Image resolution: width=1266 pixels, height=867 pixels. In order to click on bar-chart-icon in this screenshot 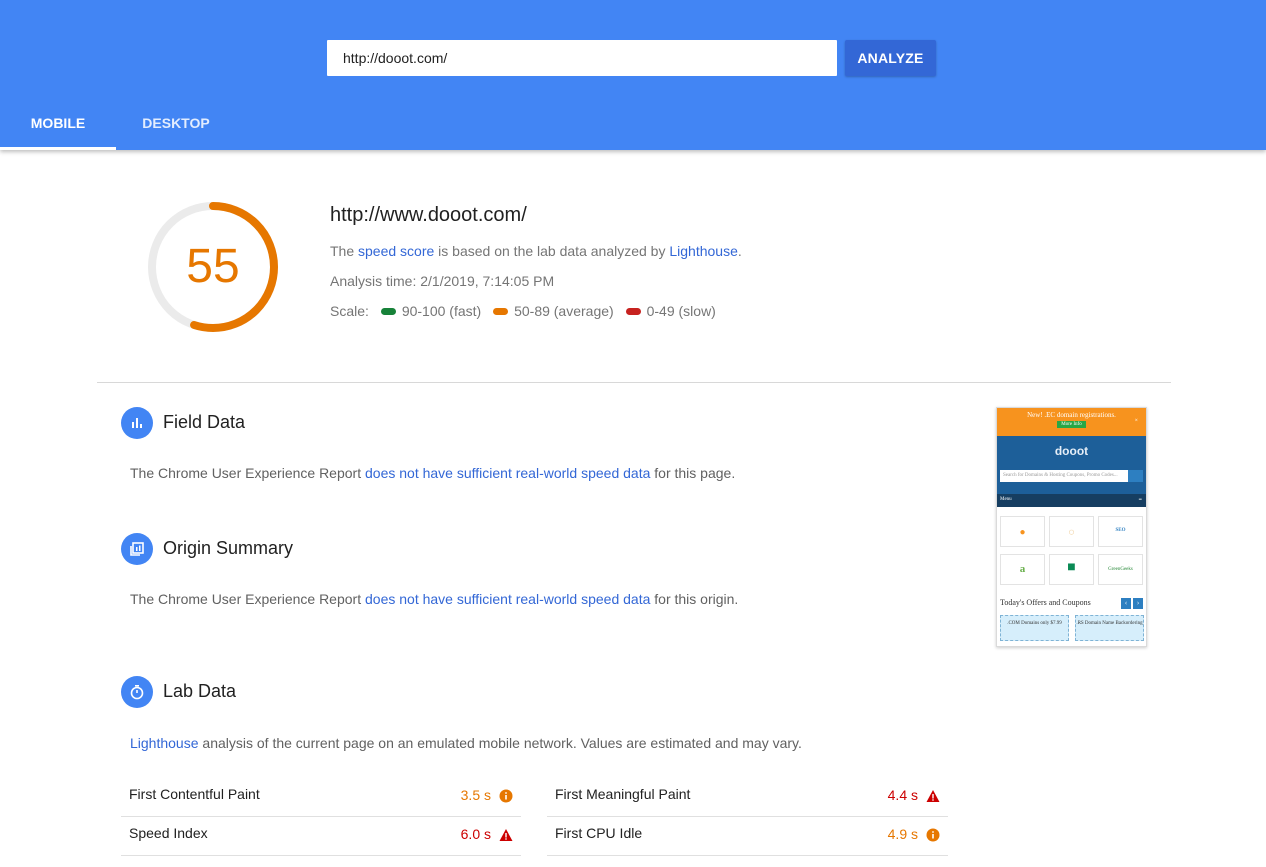, I will do `click(137, 423)`.